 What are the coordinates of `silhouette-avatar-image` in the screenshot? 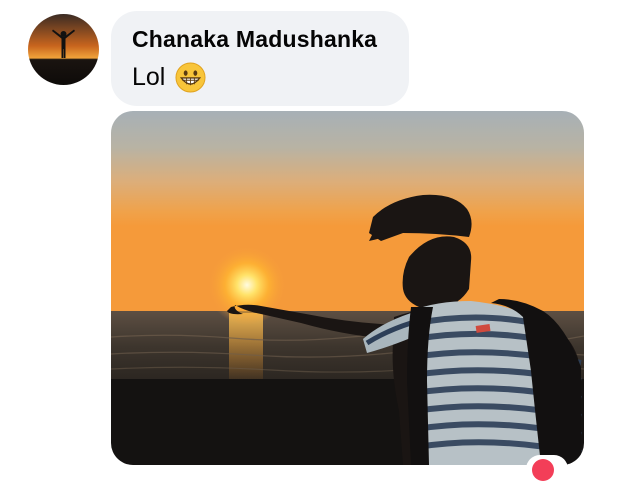 It's located at (63, 49).